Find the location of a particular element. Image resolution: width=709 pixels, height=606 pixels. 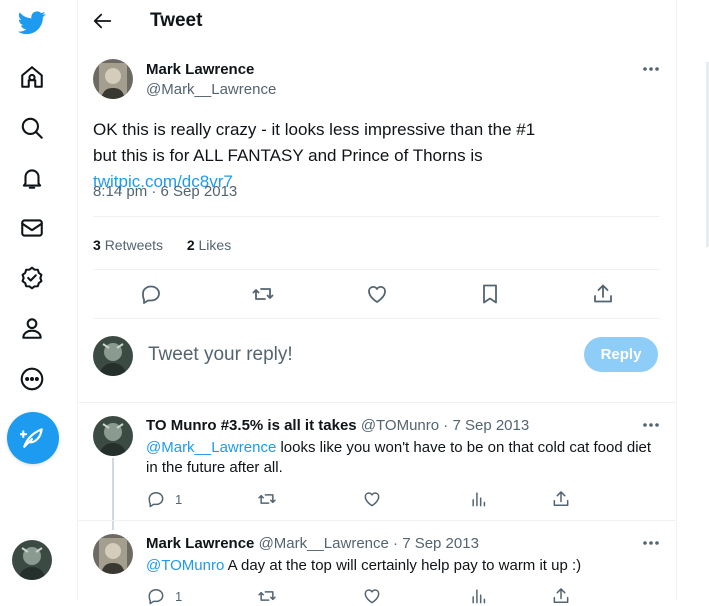

retweets-label: Retweets is located at coordinates (134, 245).